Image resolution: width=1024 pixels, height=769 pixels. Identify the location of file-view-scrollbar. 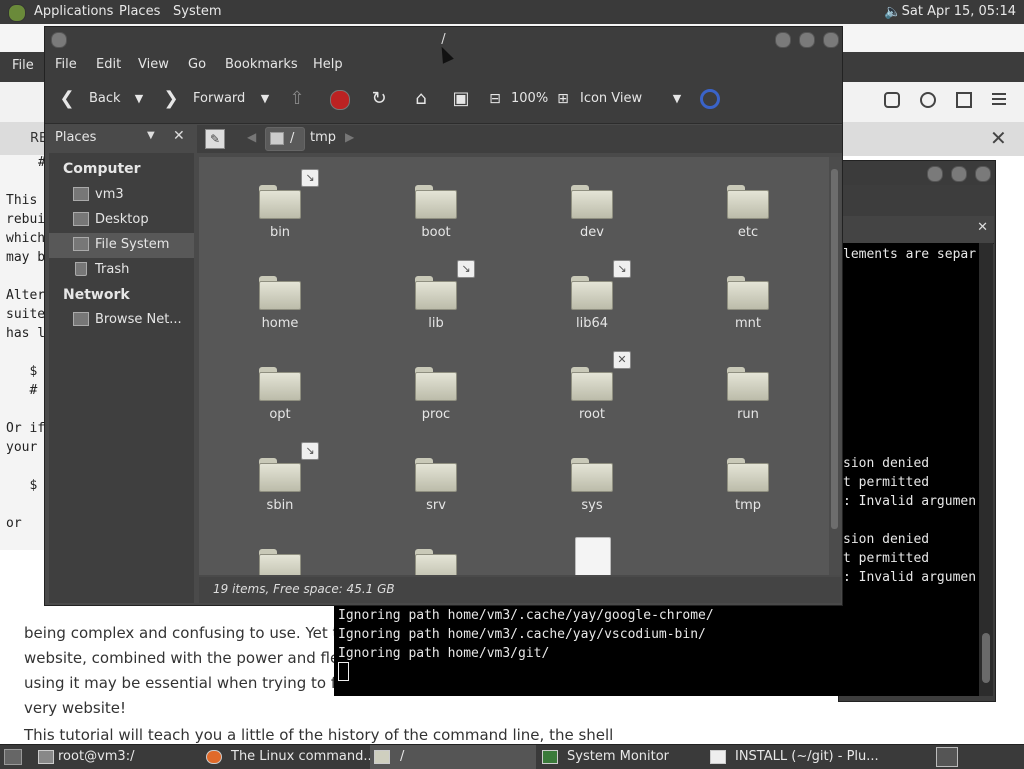
(835, 366).